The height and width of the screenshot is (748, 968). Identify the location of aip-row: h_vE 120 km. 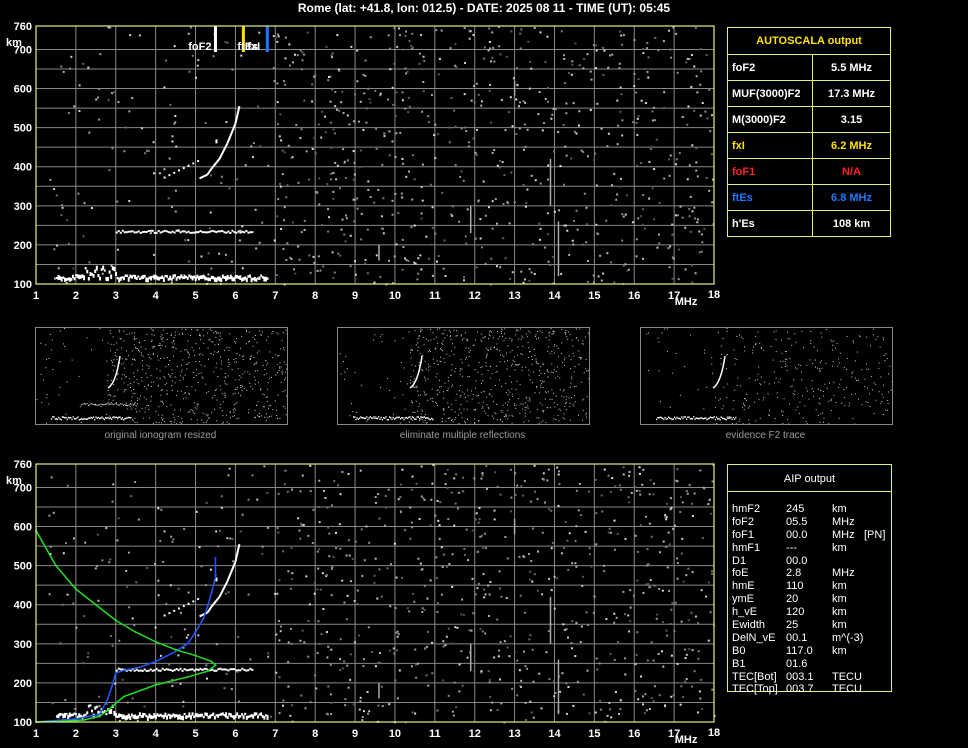
(832, 612).